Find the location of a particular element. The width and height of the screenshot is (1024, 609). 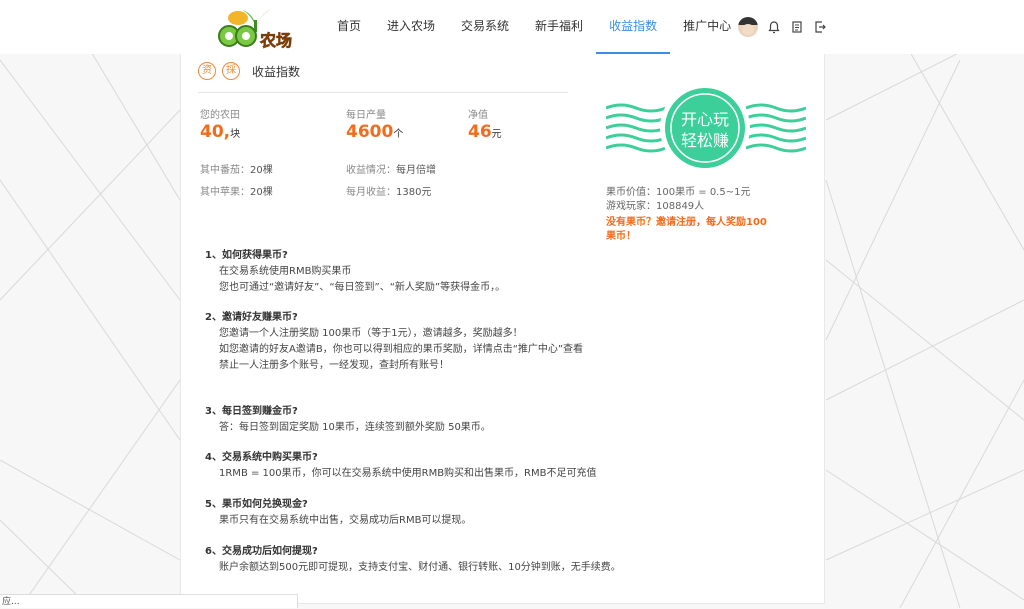

main-nav: 首页 进入农场 交易系统 新手福利 收益指数 推广中心 is located at coordinates (534, 27).